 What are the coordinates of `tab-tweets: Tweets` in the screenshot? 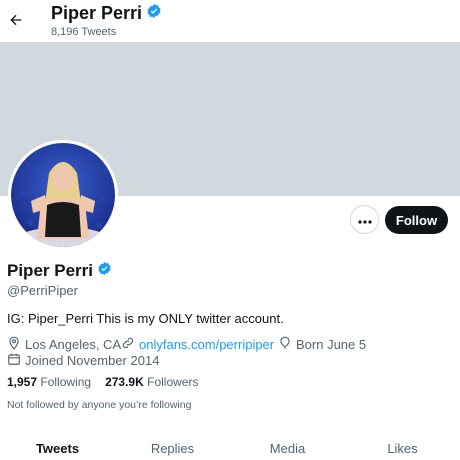 It's located at (57, 445).